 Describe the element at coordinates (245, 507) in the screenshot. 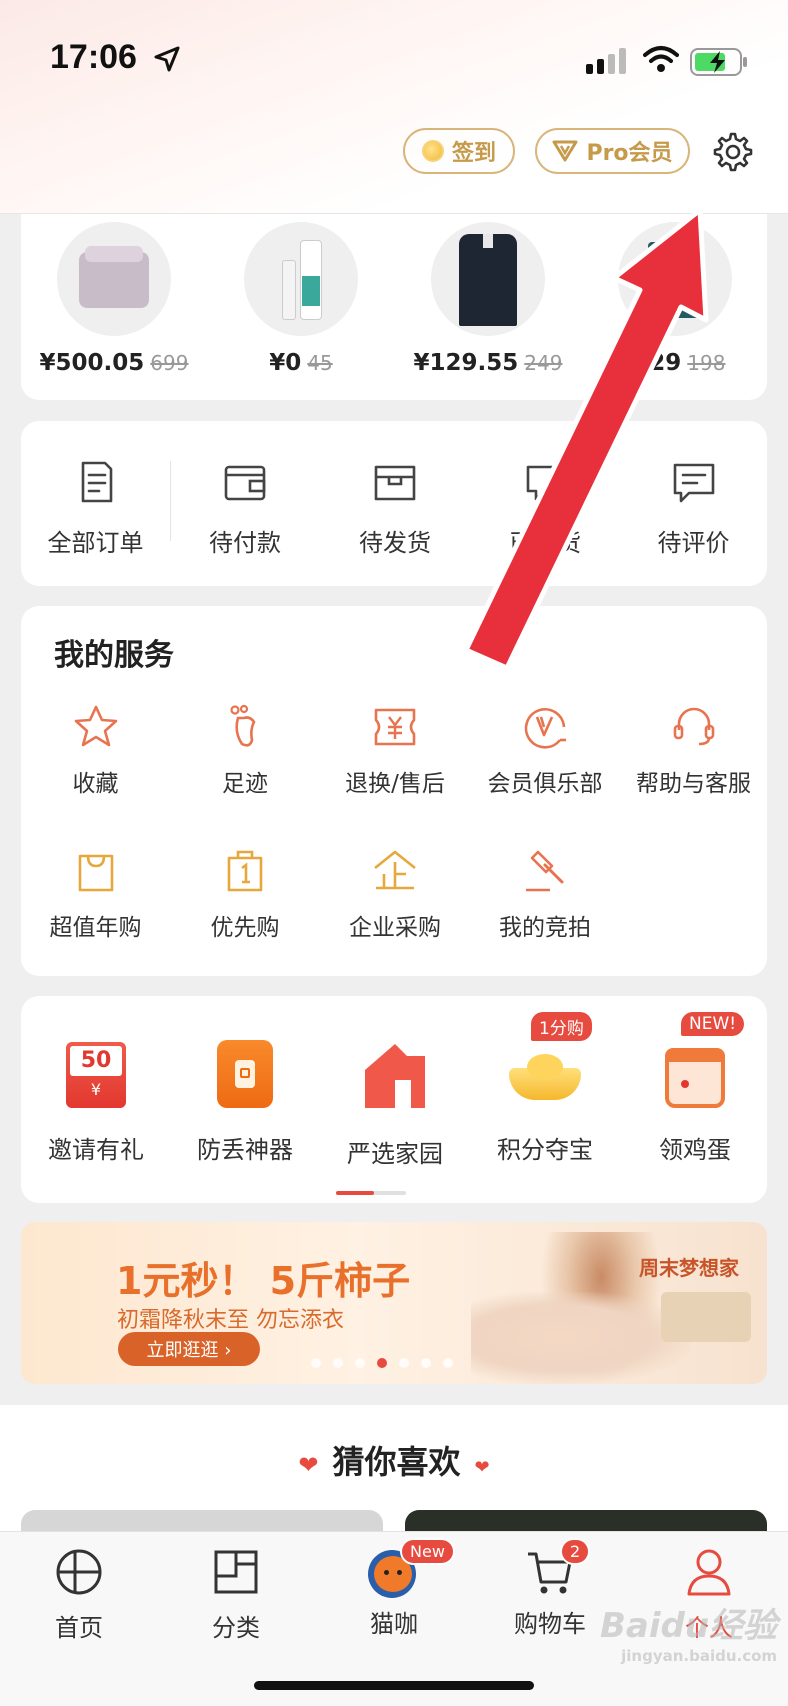

I see `order-pending-payment: 待付款` at that location.